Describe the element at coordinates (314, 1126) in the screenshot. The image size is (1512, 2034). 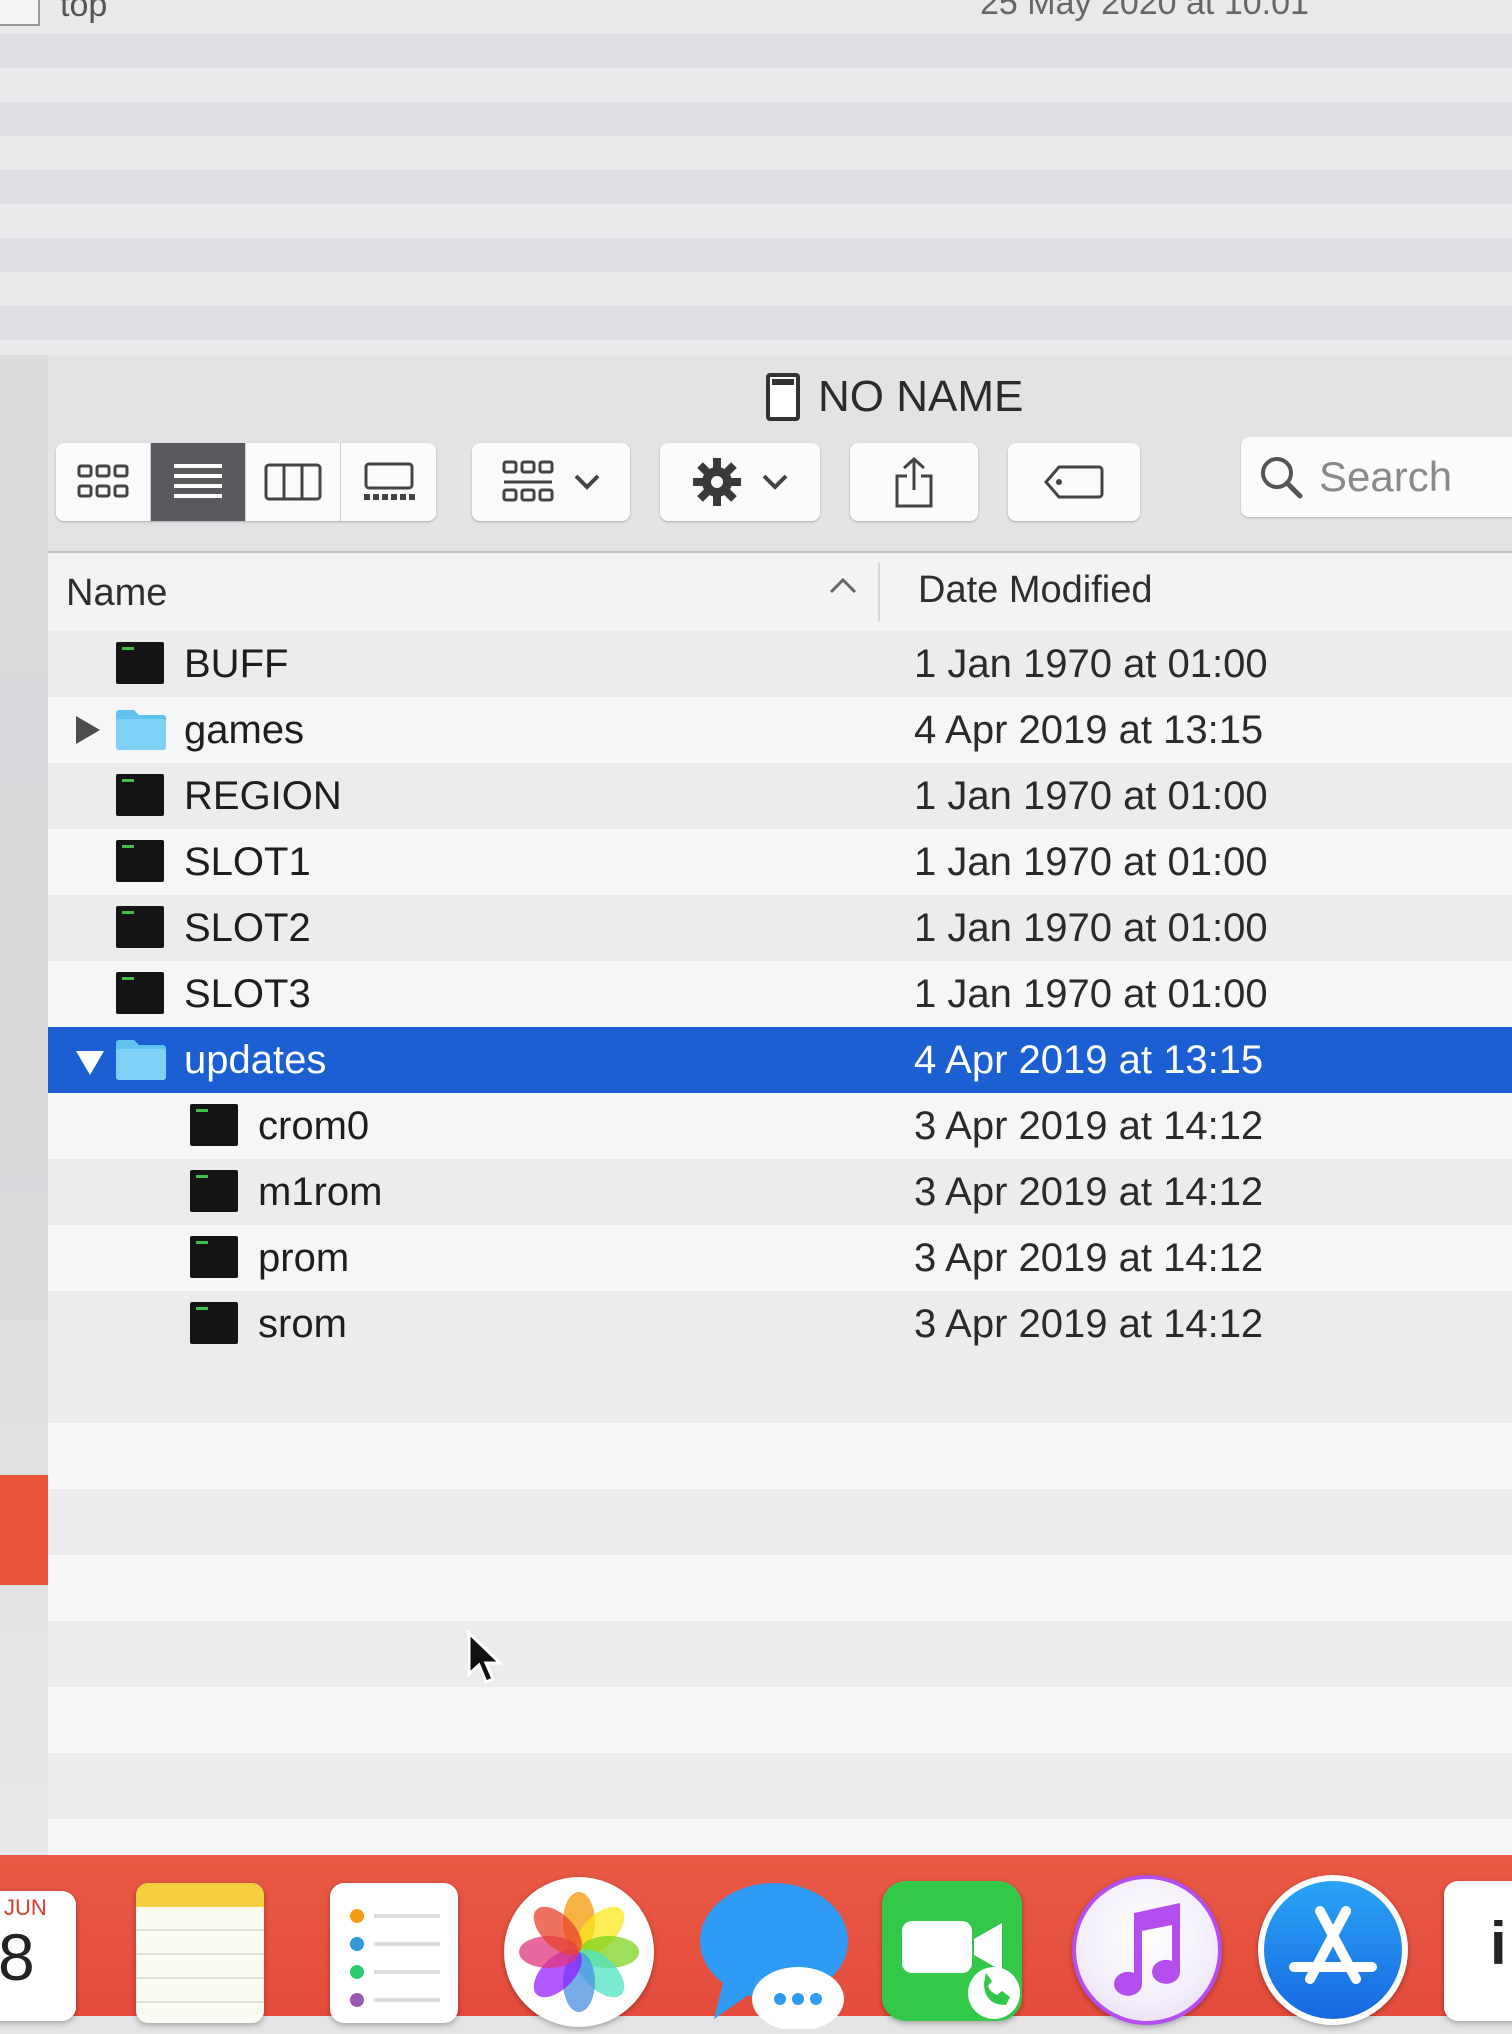
I see `file-name: crom0` at that location.